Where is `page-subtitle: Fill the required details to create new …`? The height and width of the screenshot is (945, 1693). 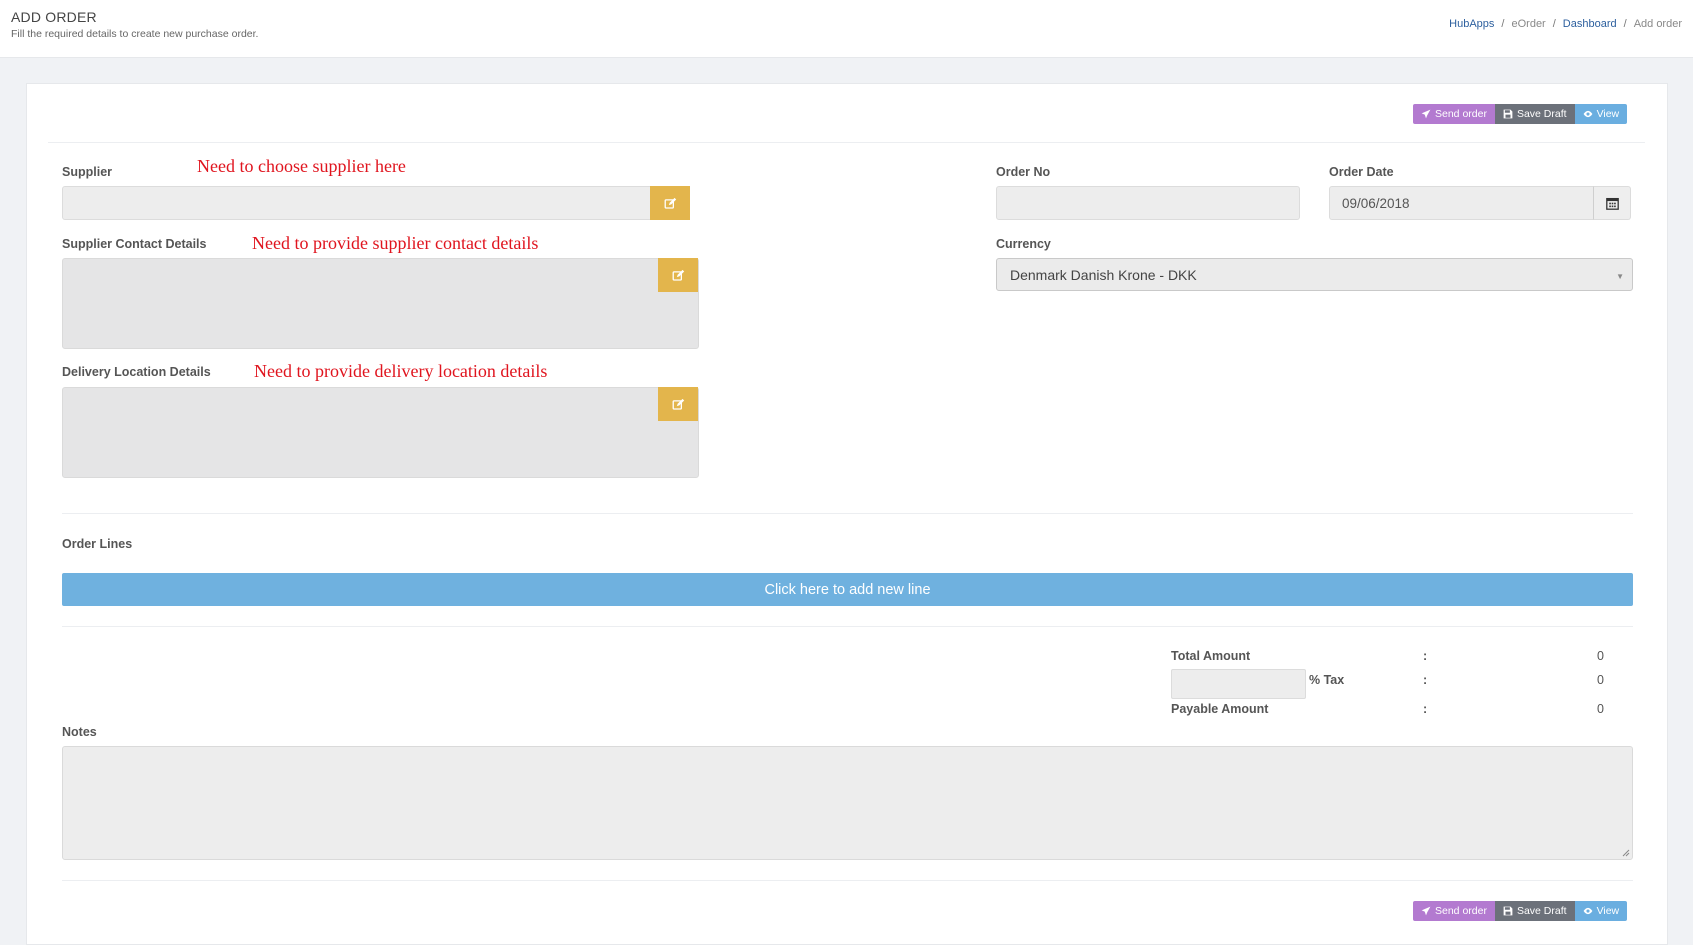
page-subtitle: Fill the required details to create new … is located at coordinates (135, 34).